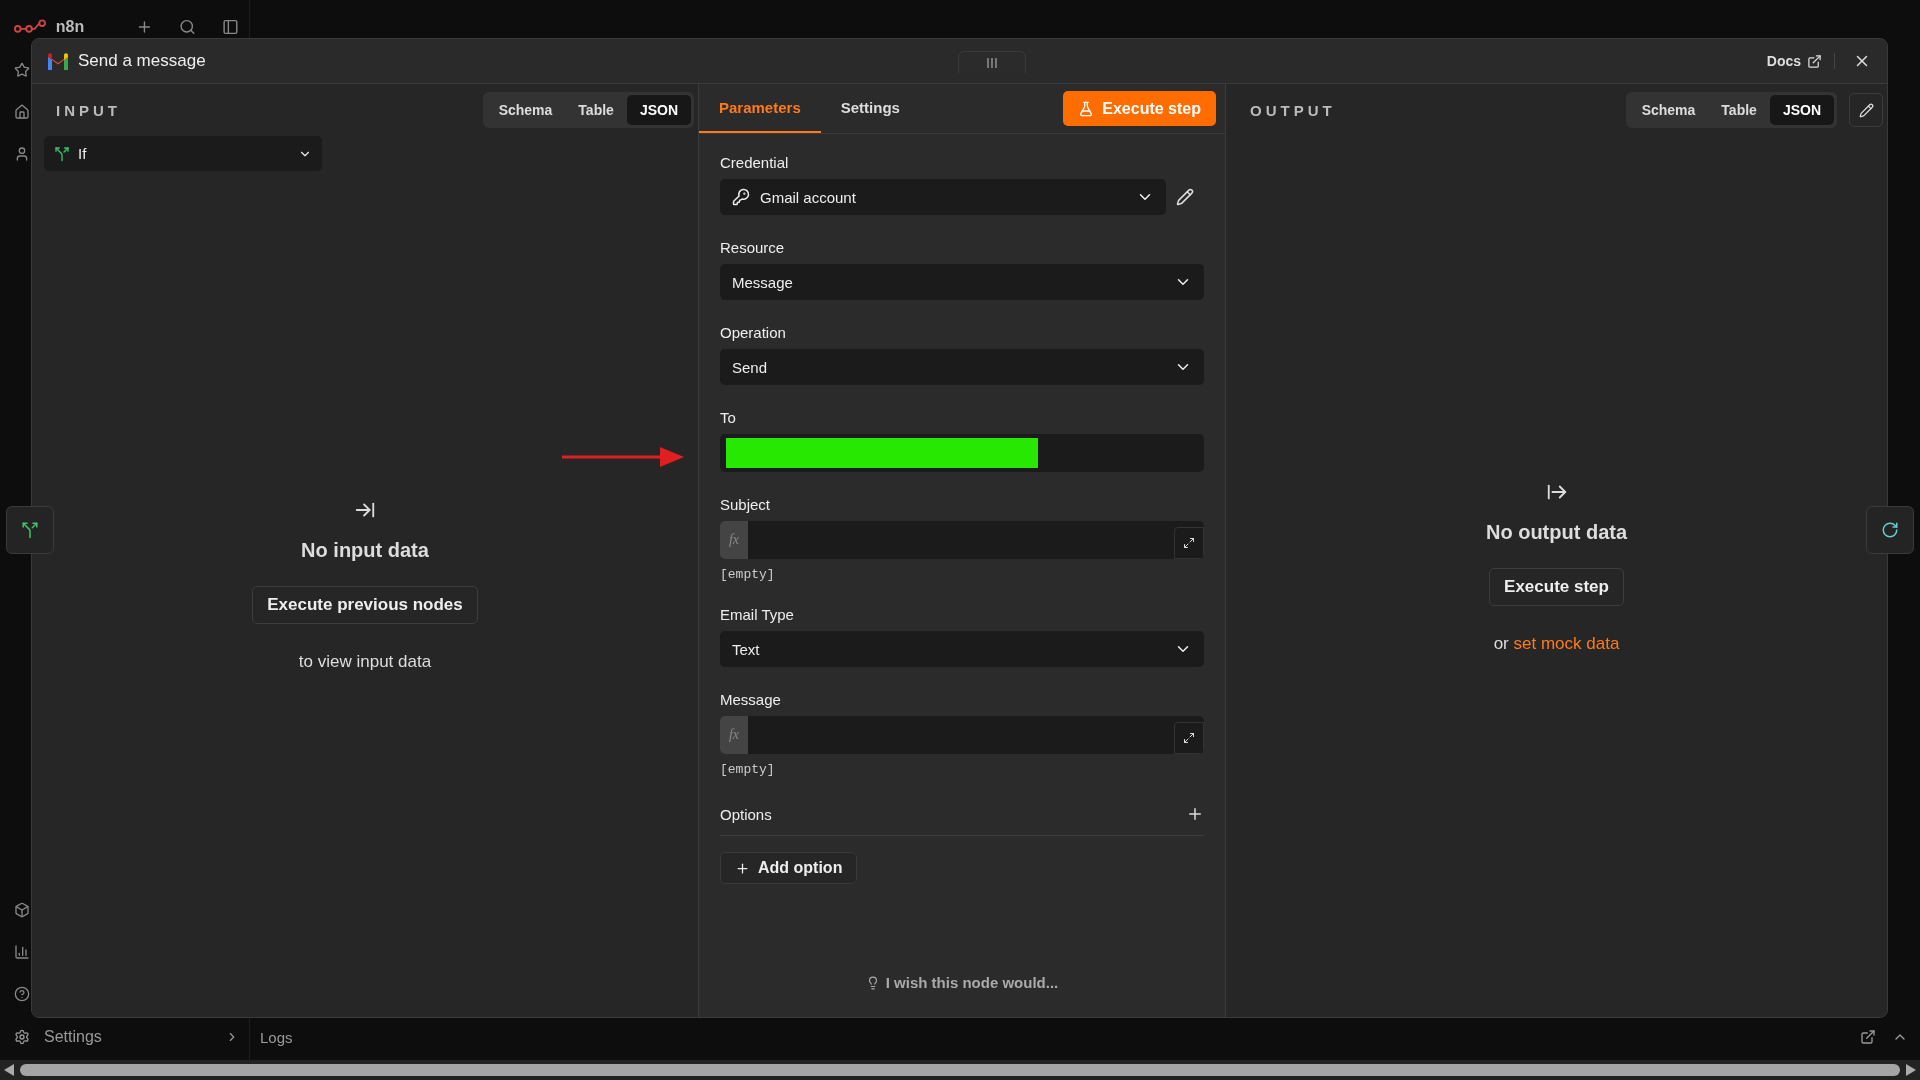  What do you see at coordinates (962, 649) in the screenshot?
I see `select-field: Text` at bounding box center [962, 649].